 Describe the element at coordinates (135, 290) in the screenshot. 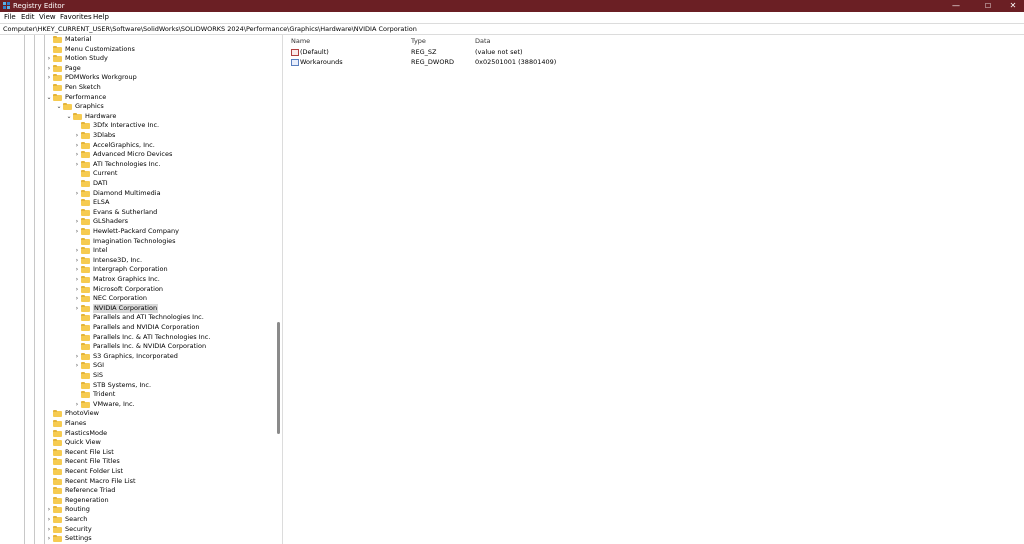

I see `tree-node: › Microsoft Corporation` at that location.